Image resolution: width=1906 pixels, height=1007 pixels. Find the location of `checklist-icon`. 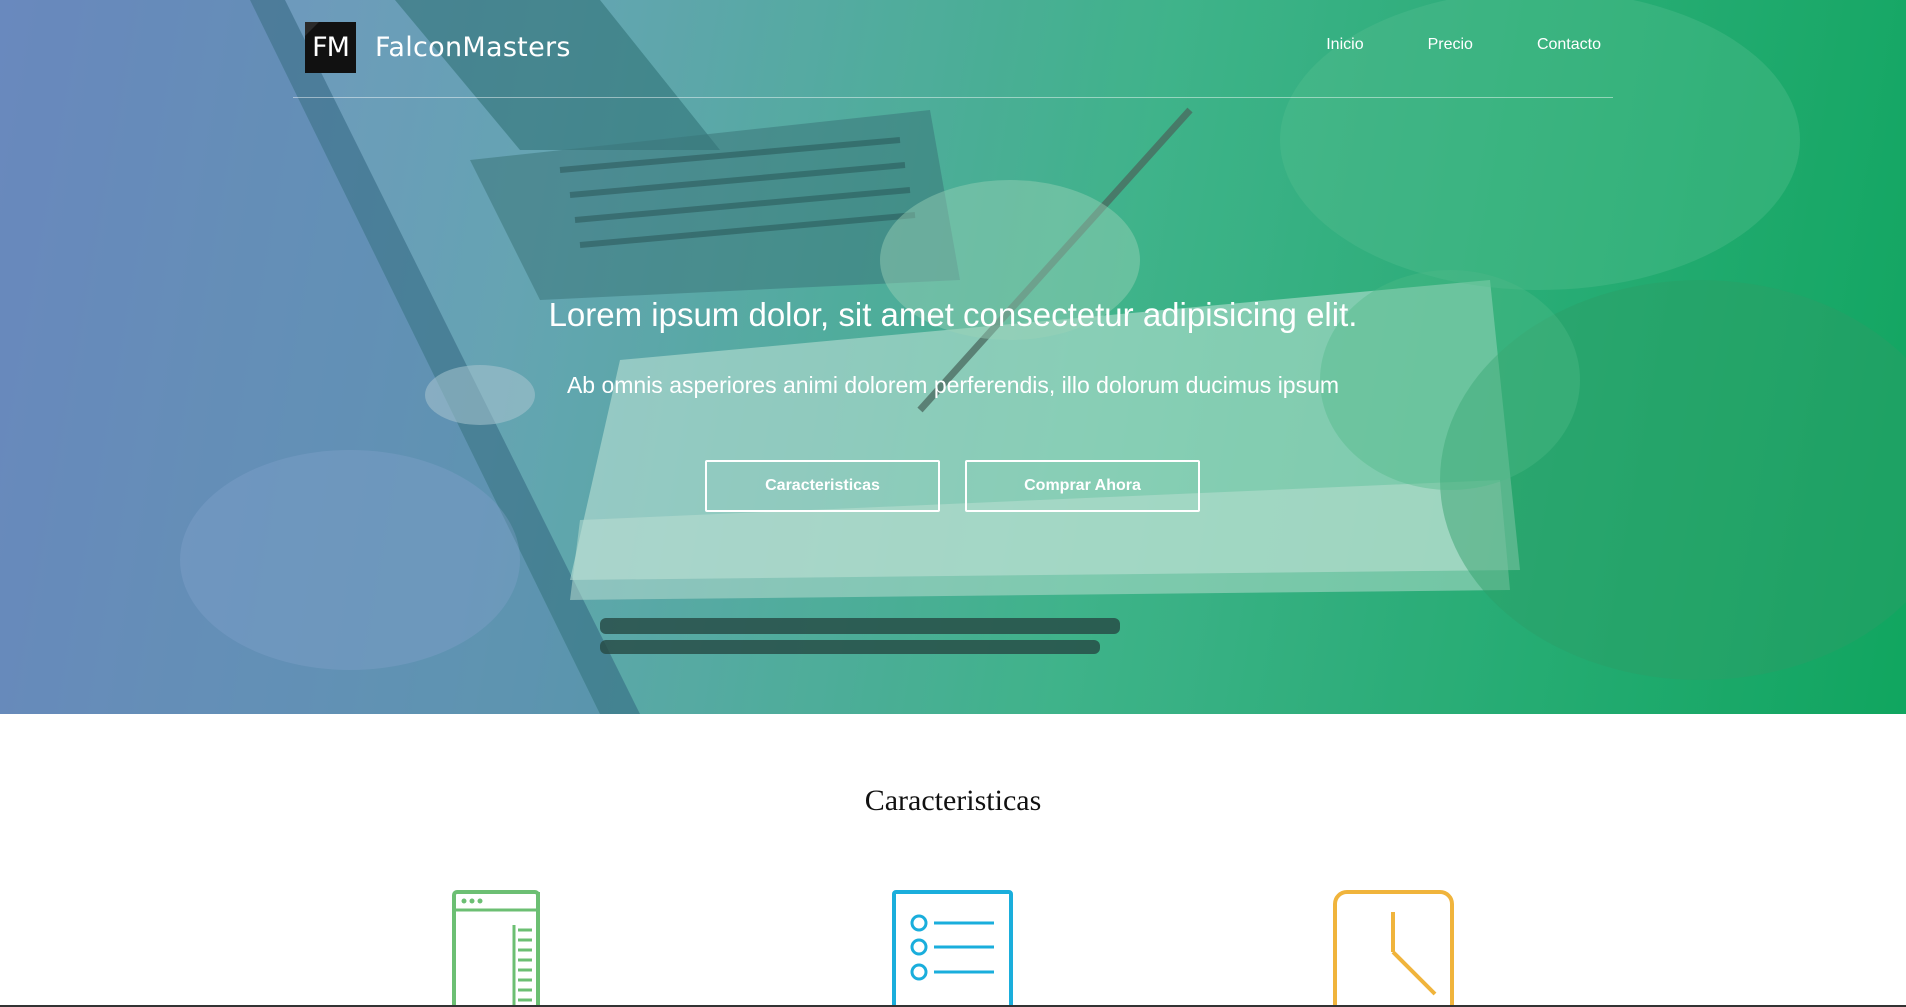

checklist-icon is located at coordinates (952, 948).